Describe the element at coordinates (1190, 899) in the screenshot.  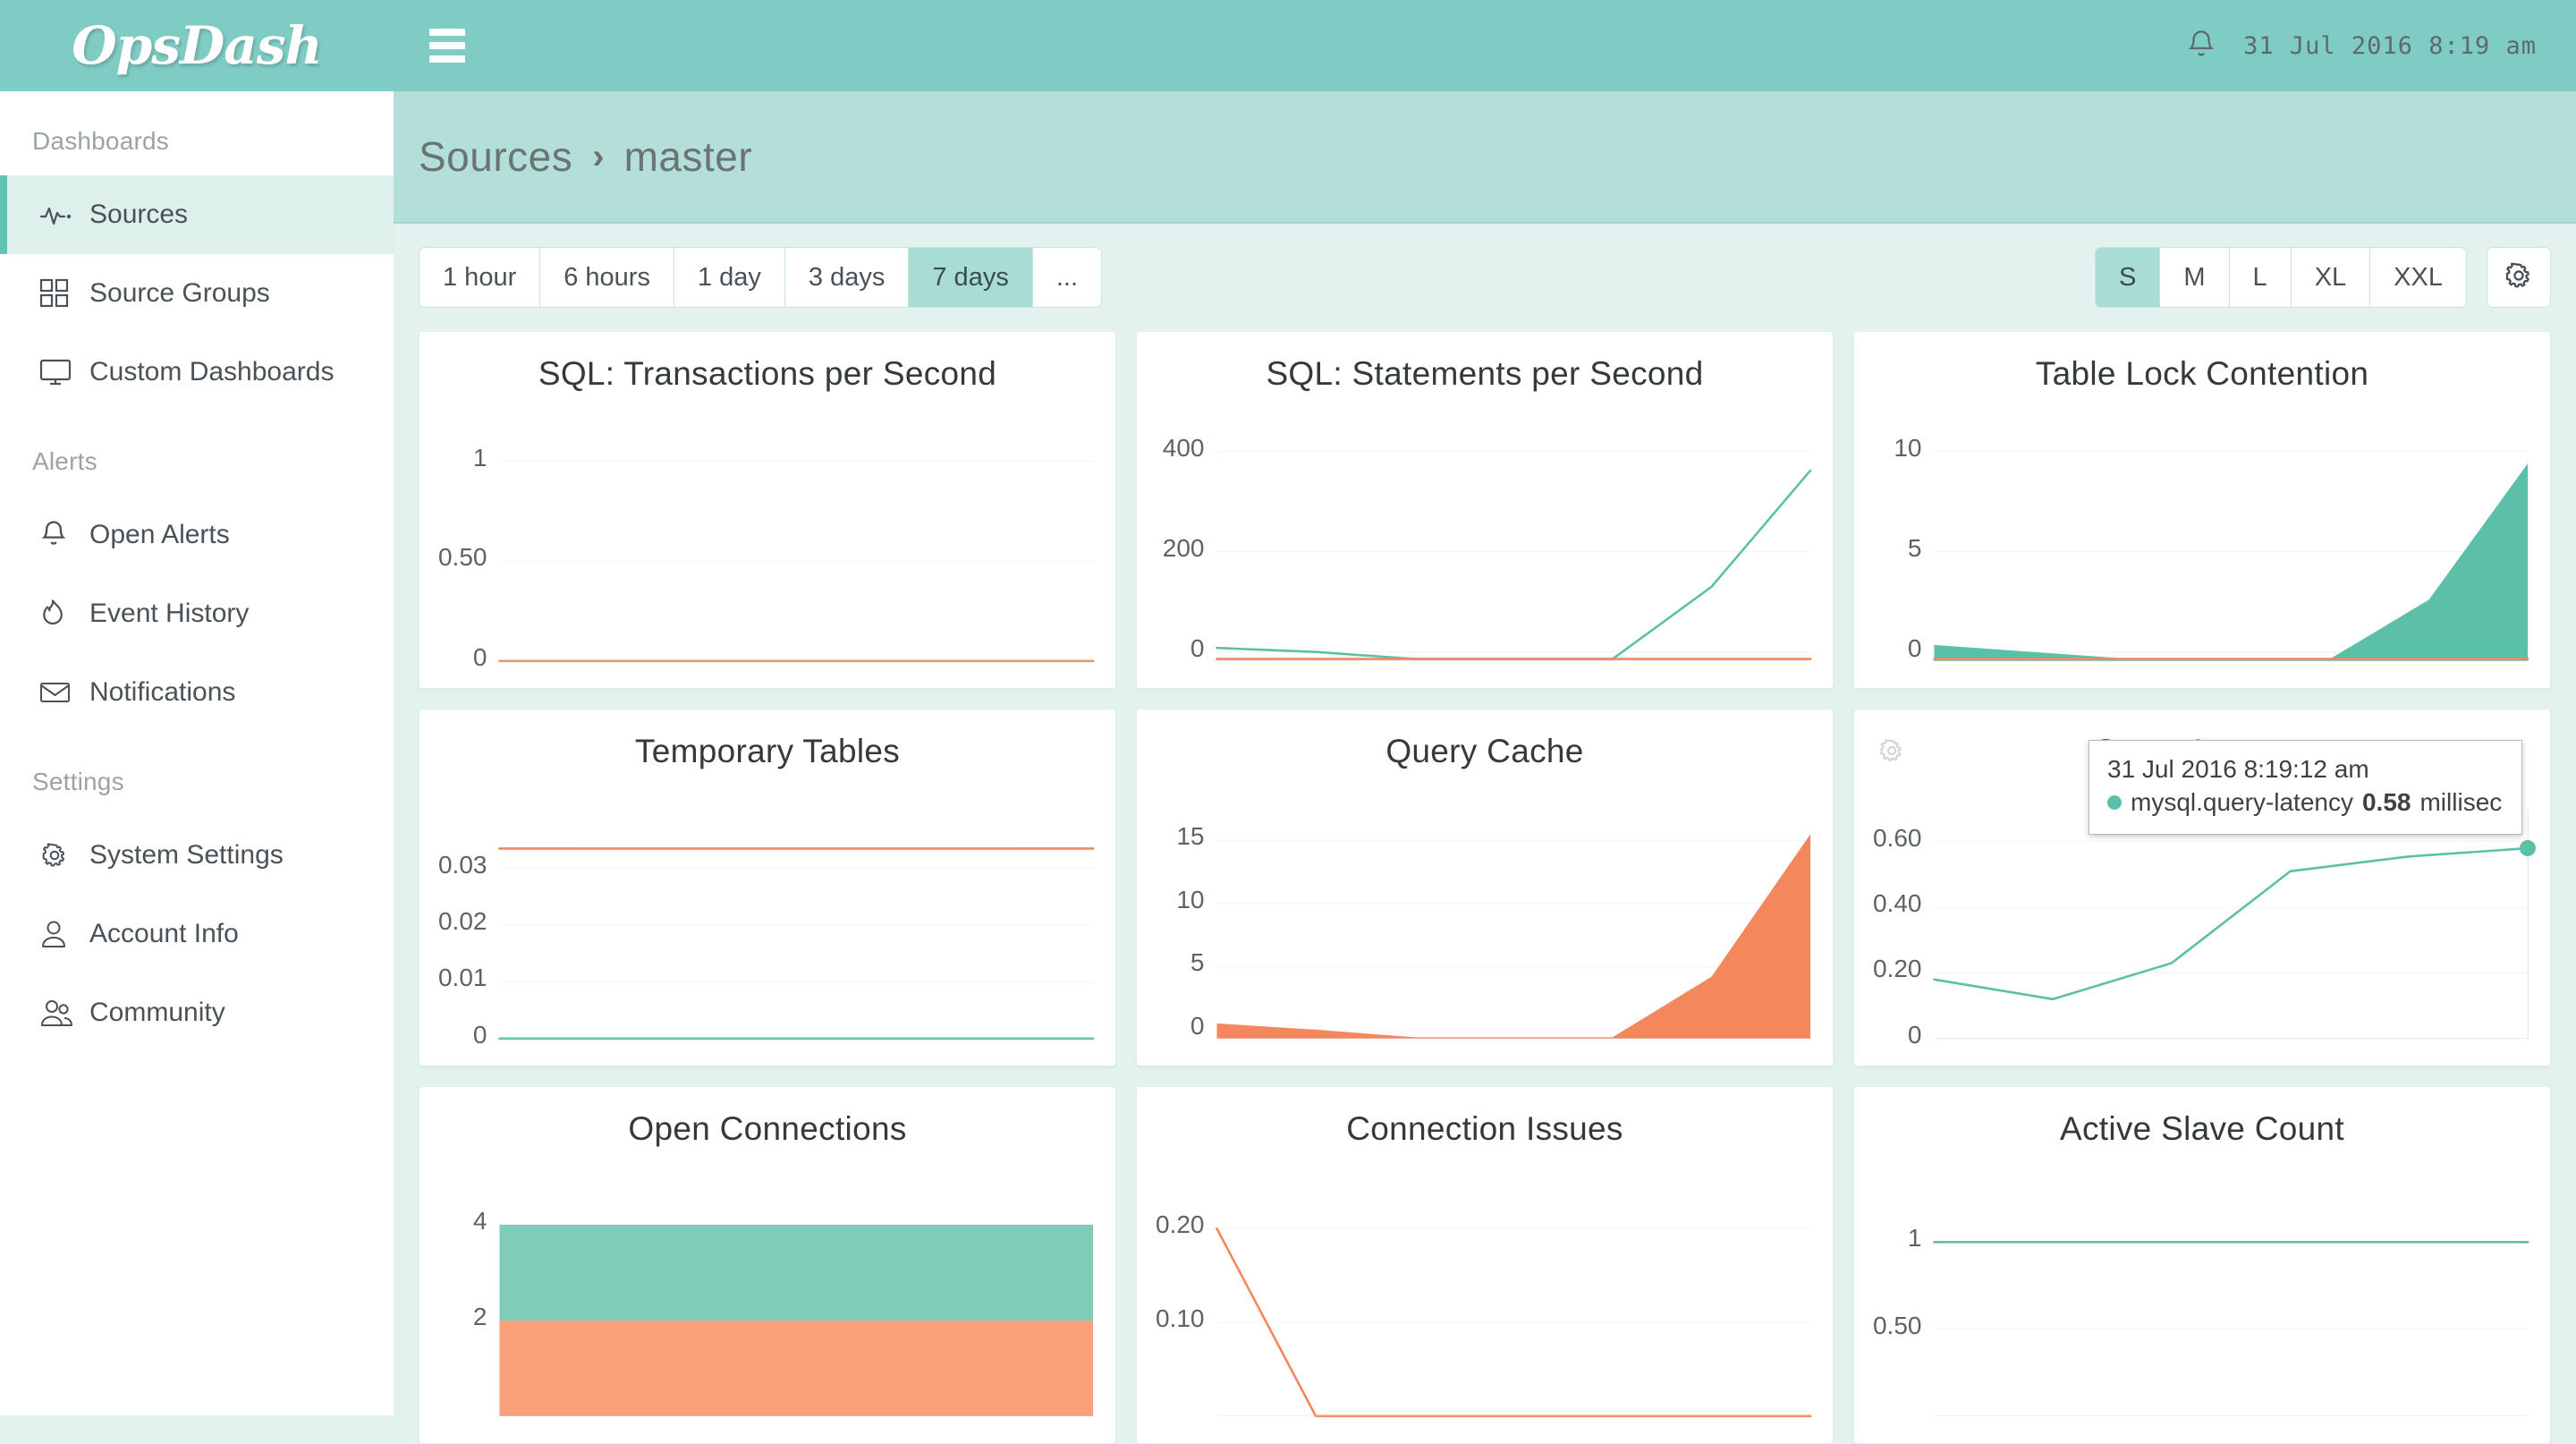
I see `chart-y-tick-label: 10` at that location.